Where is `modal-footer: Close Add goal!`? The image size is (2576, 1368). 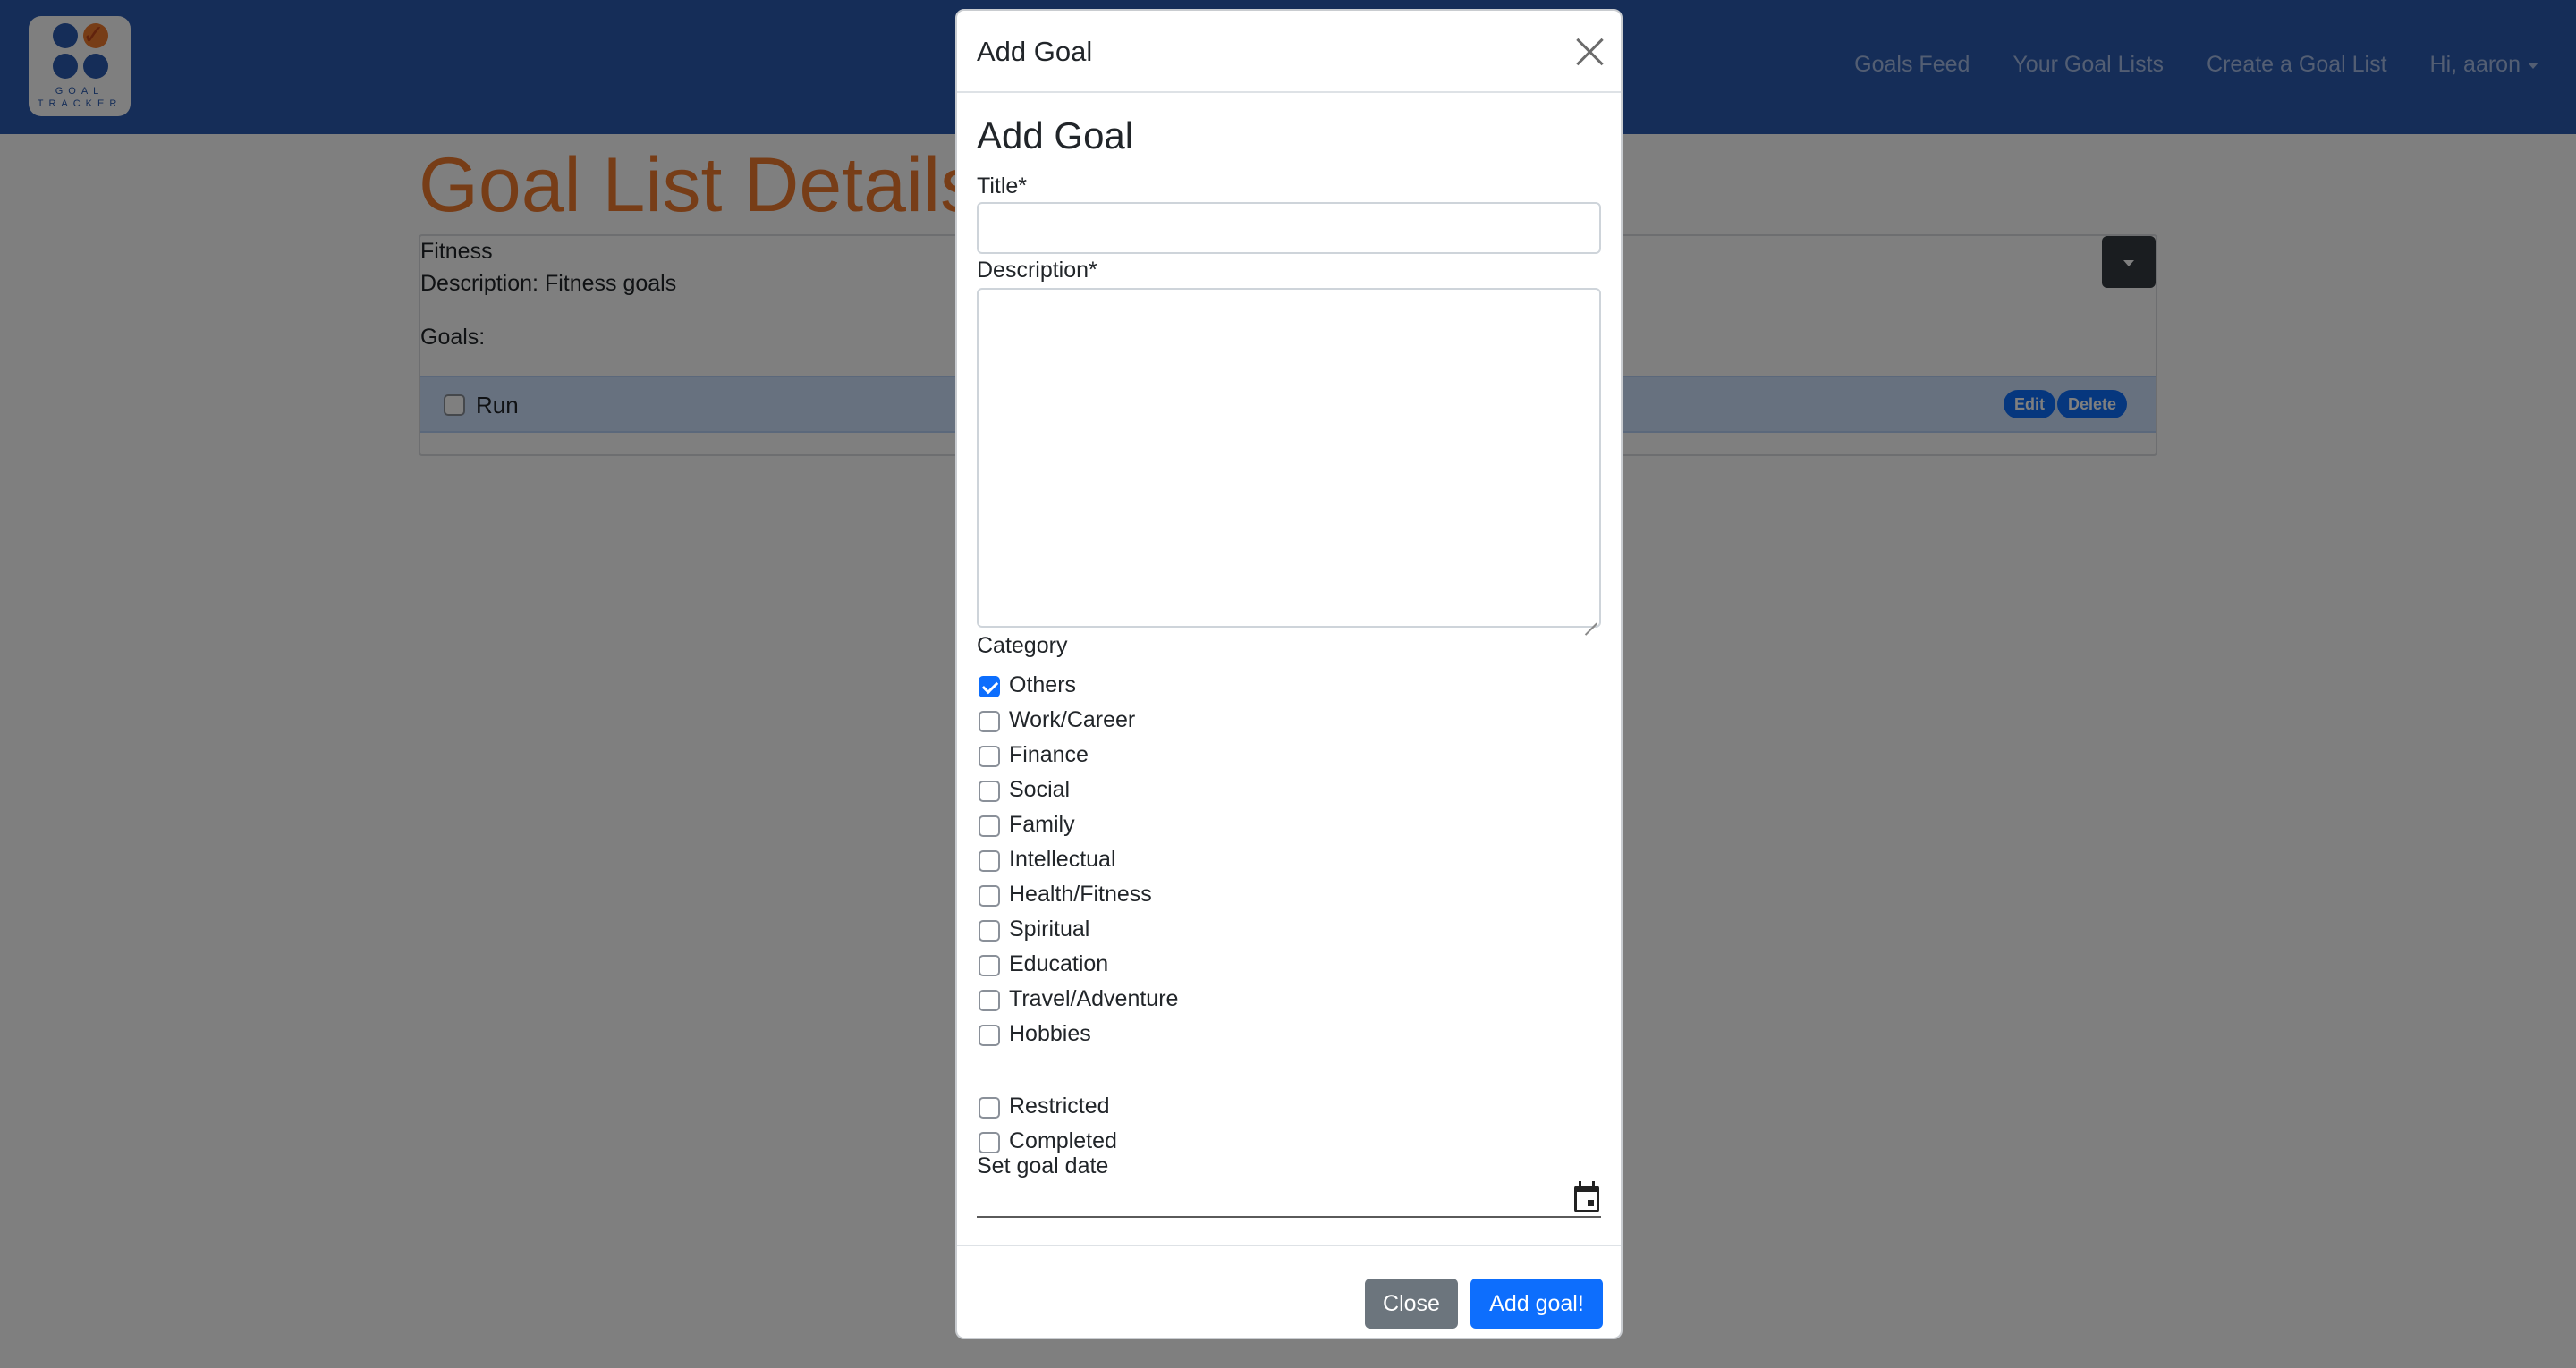
modal-footer: Close Add goal! is located at coordinates (1289, 1291).